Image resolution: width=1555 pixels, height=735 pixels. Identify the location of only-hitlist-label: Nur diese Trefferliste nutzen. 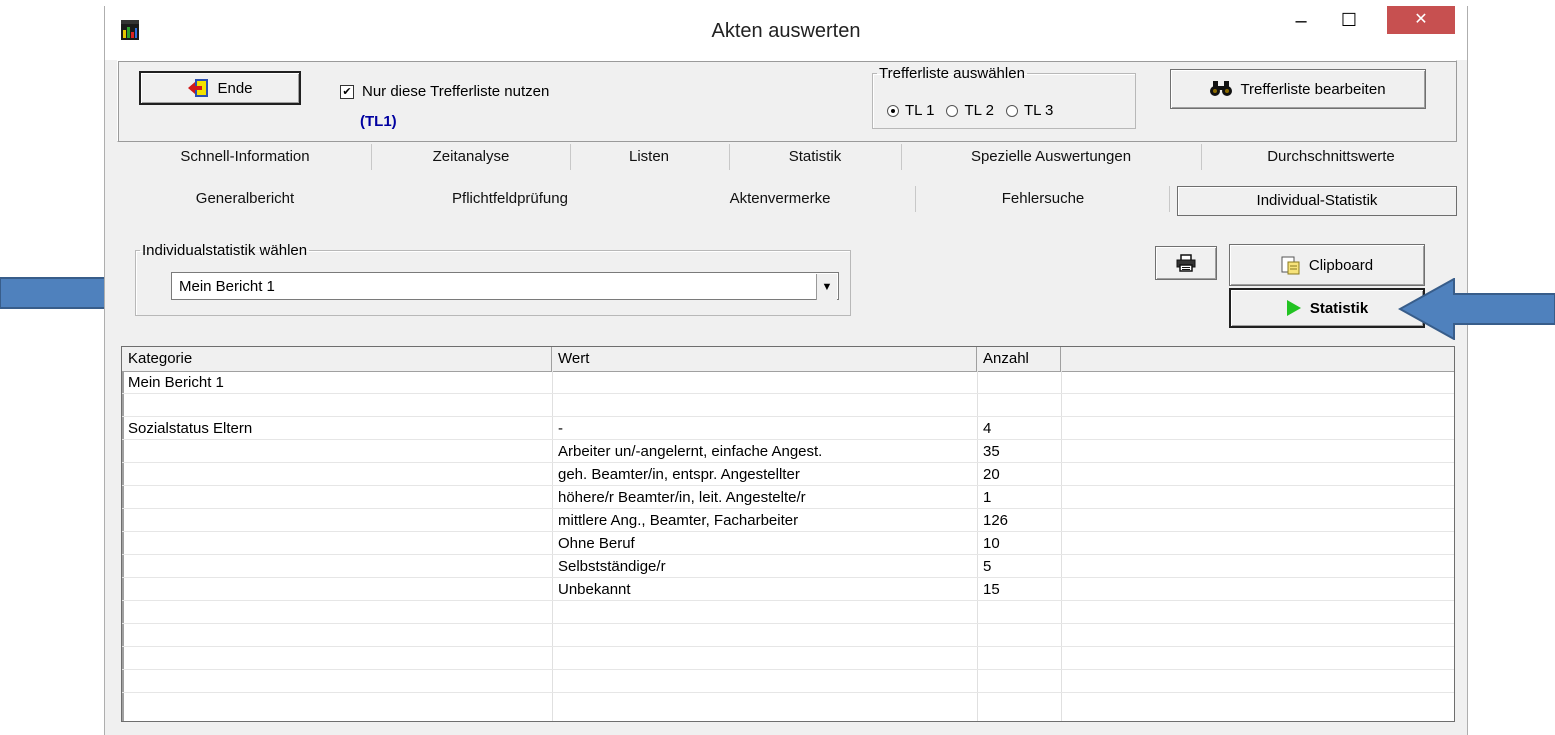
(456, 91).